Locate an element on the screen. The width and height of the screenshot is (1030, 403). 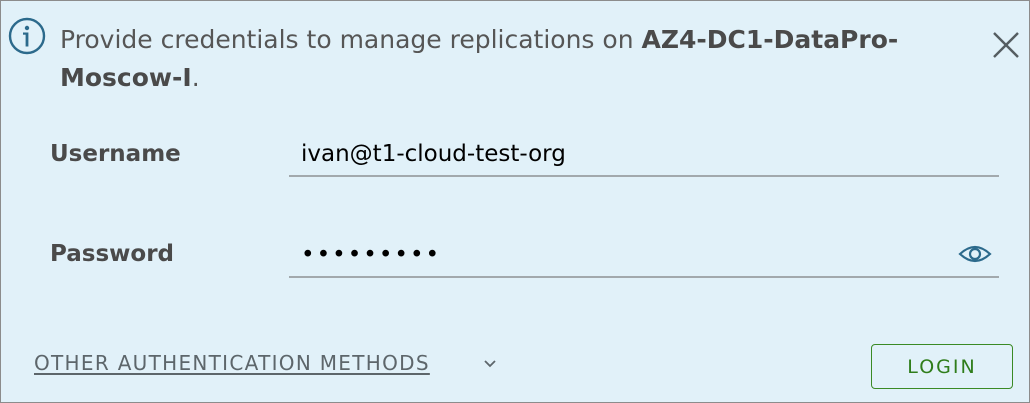
alert-message-suffix: . is located at coordinates (195, 77).